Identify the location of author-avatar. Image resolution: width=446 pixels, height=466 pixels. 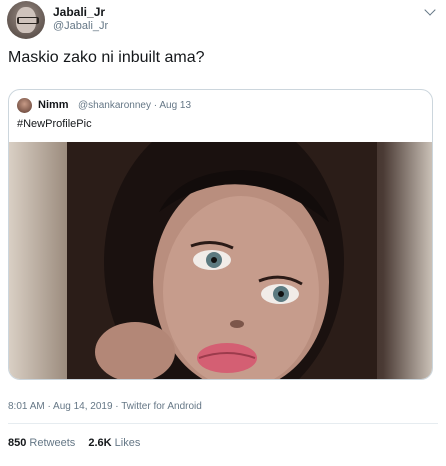
(26, 20).